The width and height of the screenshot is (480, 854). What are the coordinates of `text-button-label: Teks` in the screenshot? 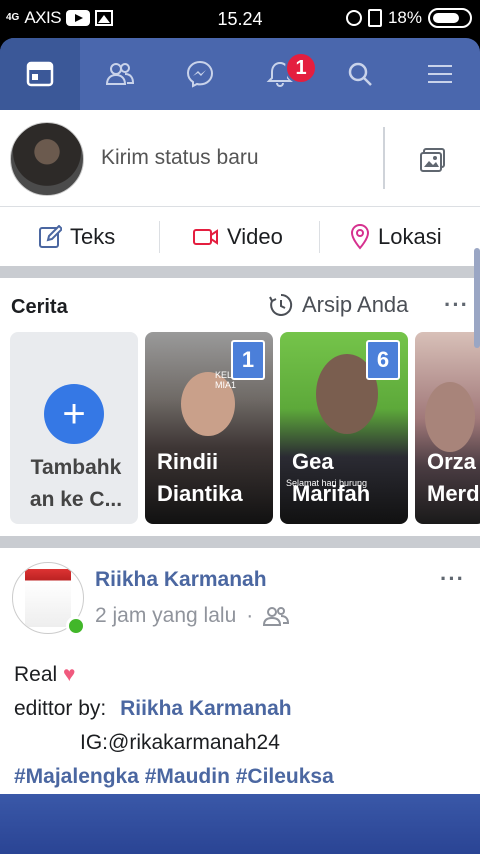 It's located at (93, 236).